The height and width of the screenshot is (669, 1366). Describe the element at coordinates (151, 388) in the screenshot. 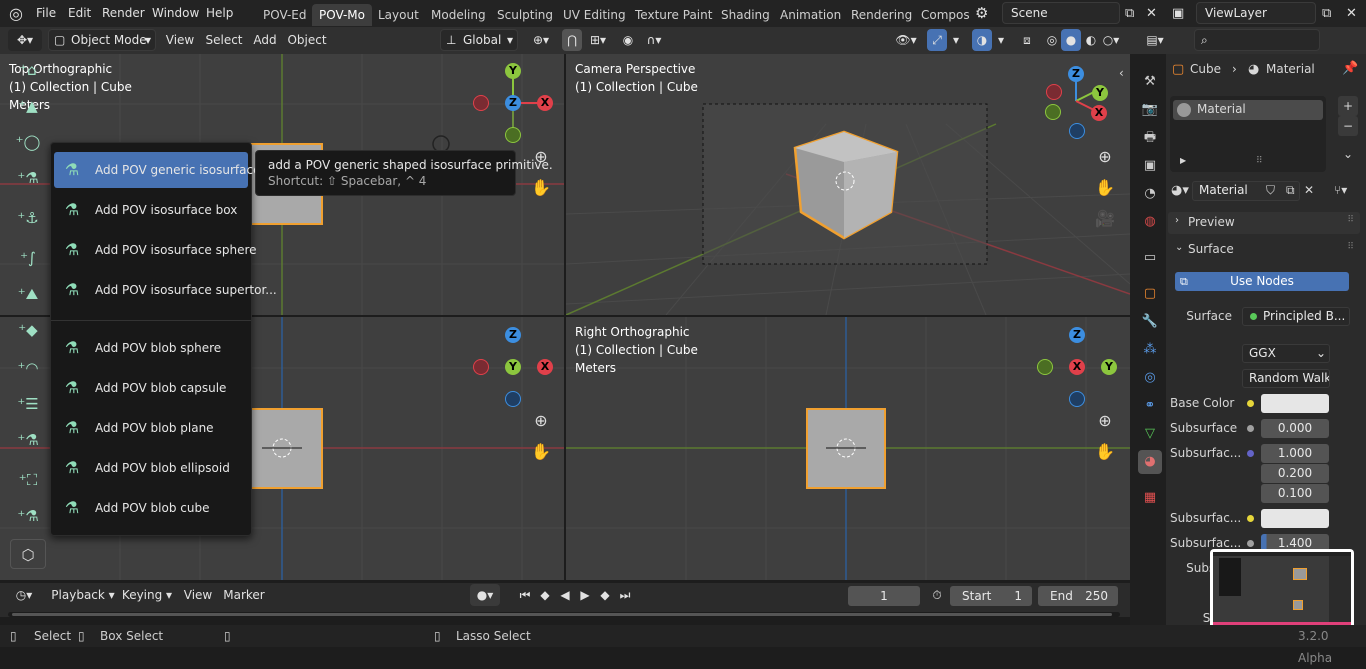

I see `menu-item-blob-capsule: ⚗ Add POV blob capsule` at that location.